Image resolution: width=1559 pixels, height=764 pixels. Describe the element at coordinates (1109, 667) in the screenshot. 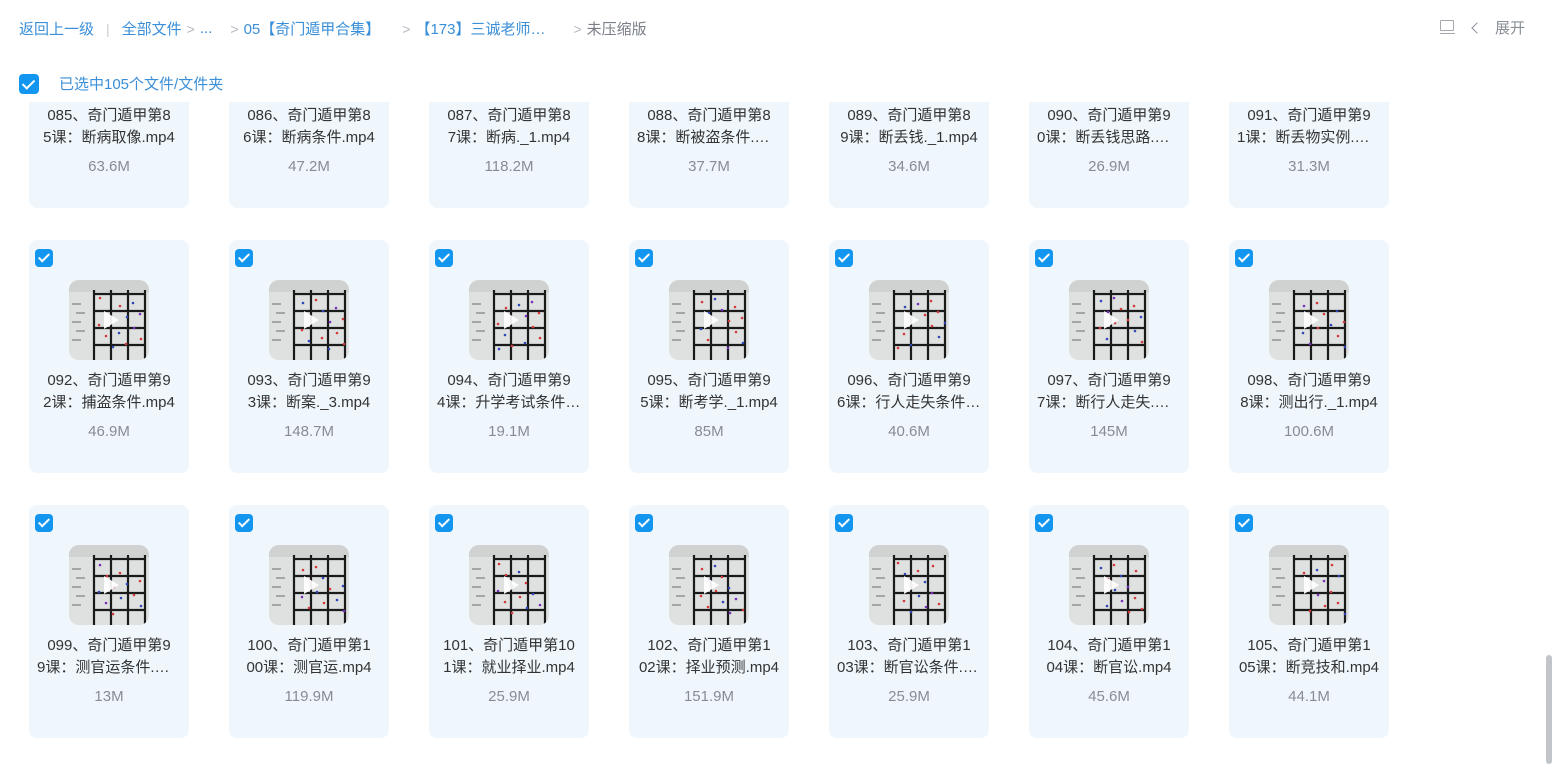

I see `file-name-line-2: 04课：断官讼.mp4` at that location.